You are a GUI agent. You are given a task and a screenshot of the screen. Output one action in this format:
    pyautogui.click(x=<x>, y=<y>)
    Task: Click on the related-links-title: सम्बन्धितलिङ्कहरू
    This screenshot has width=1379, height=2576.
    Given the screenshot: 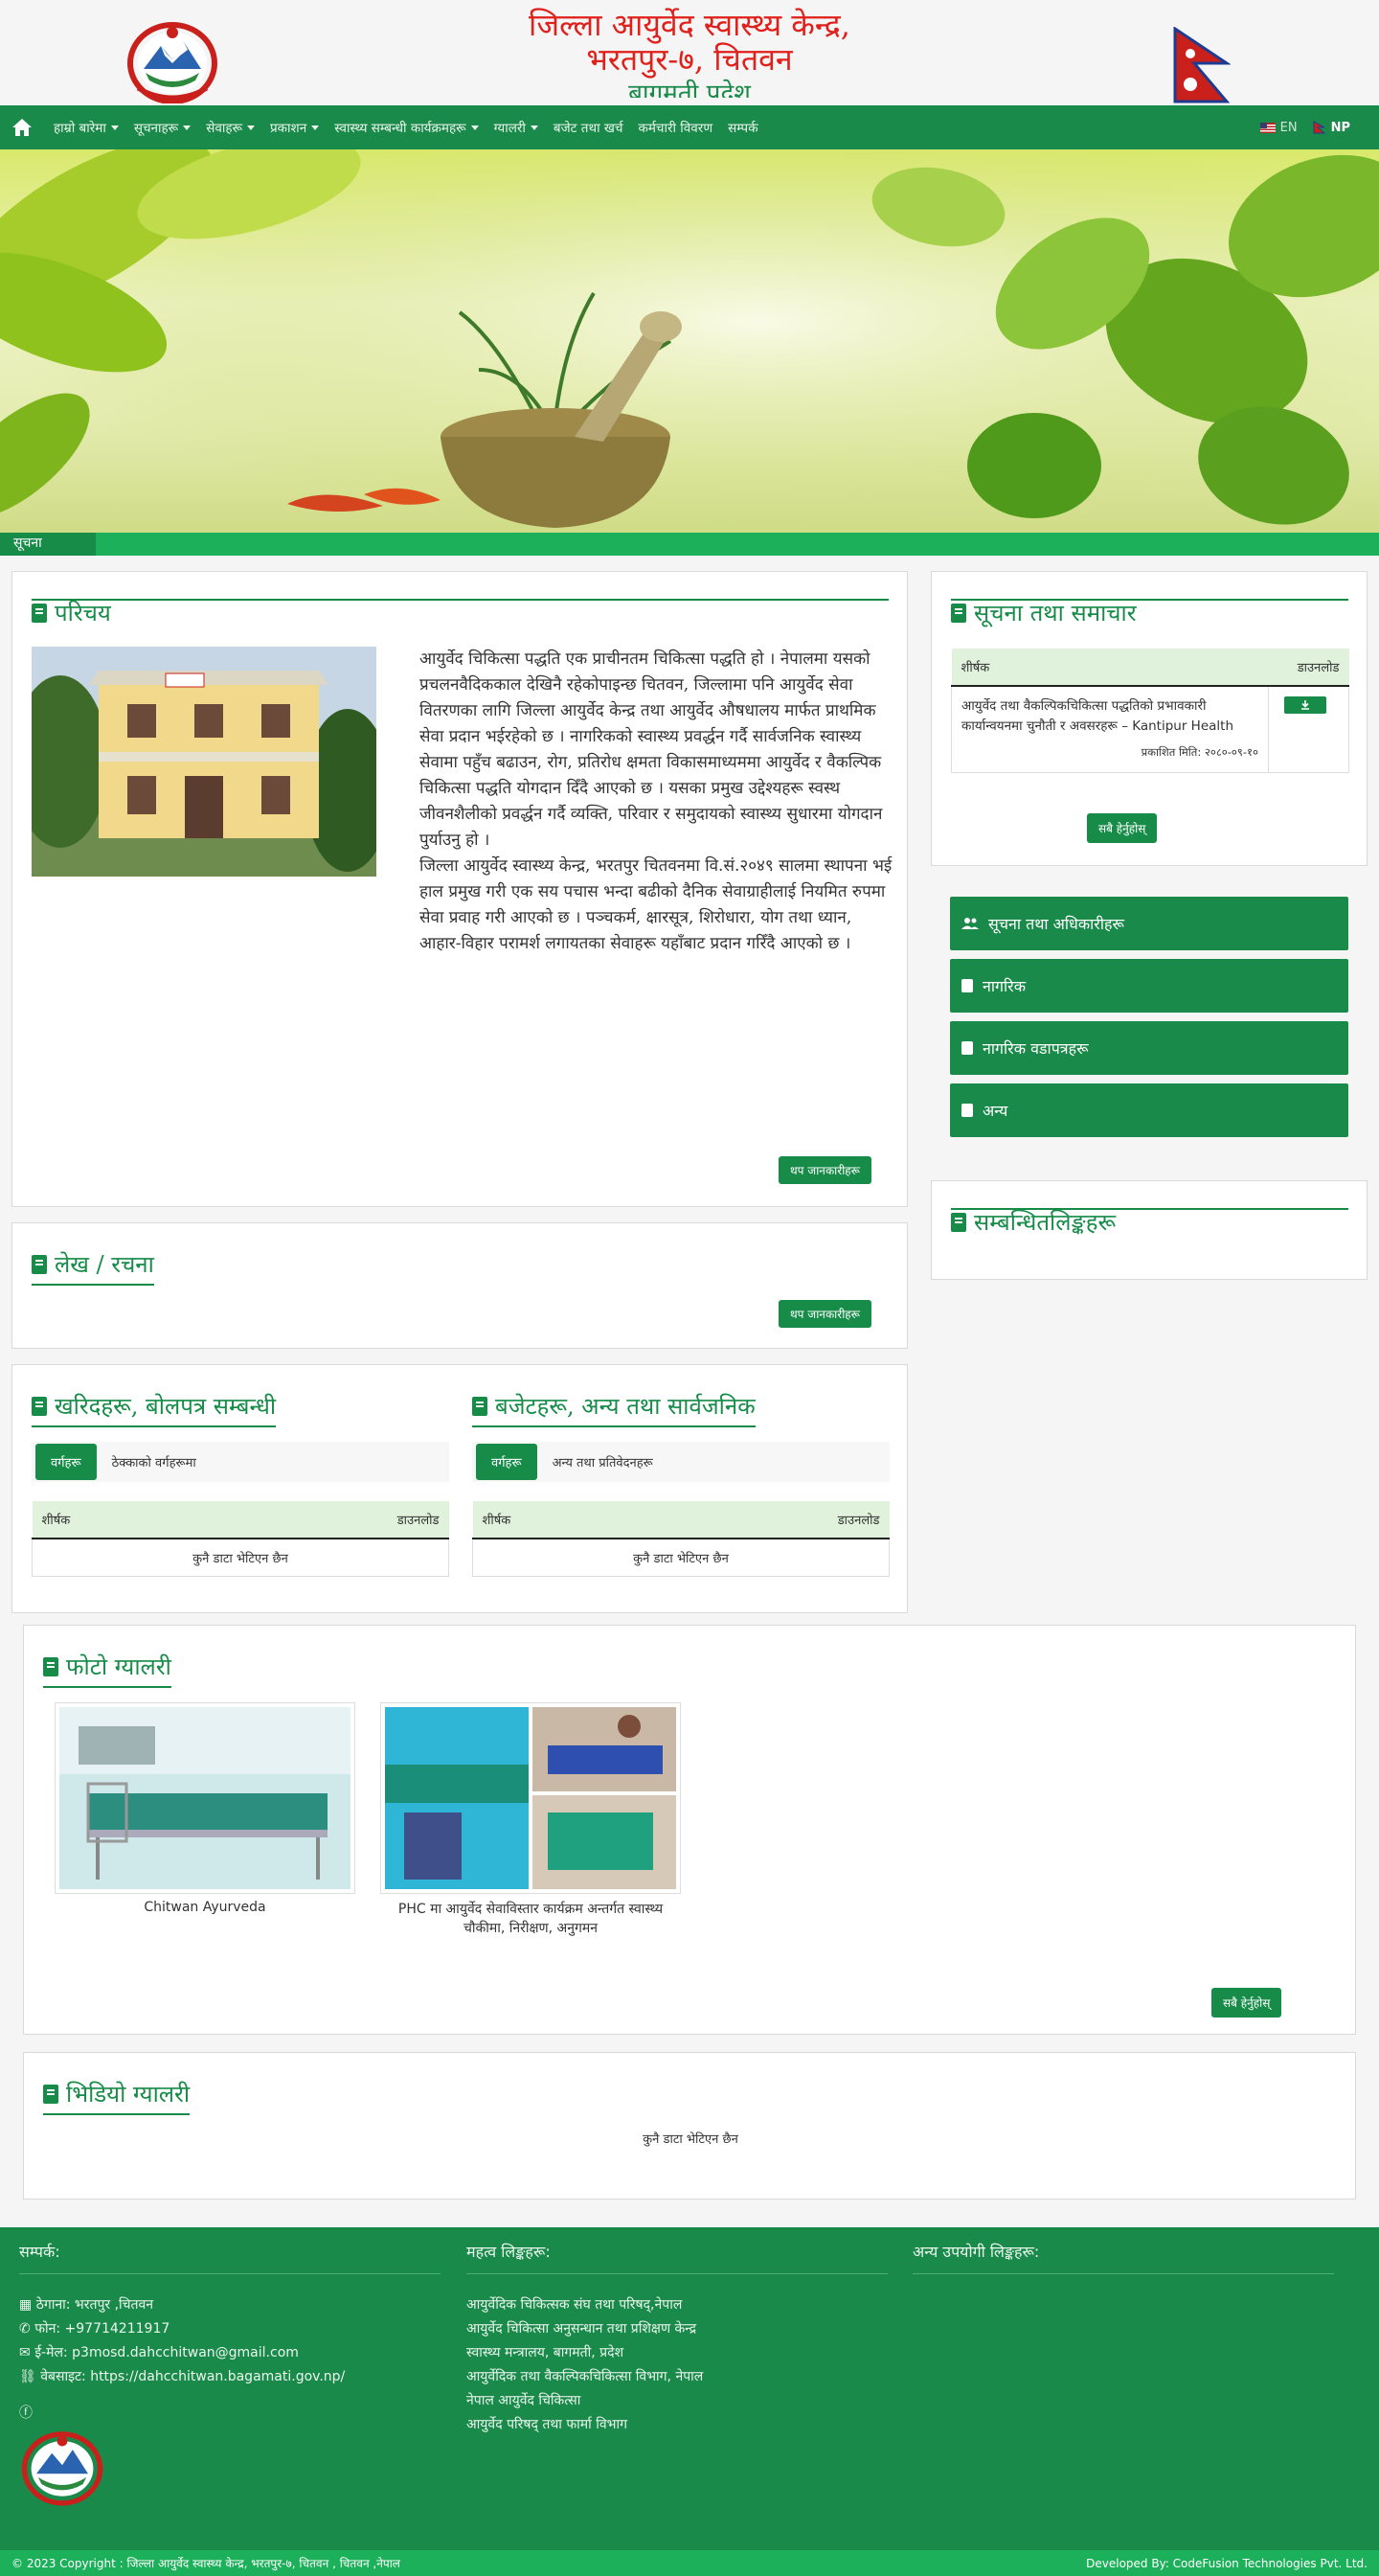 What is the action you would take?
    pyautogui.click(x=1033, y=1224)
    